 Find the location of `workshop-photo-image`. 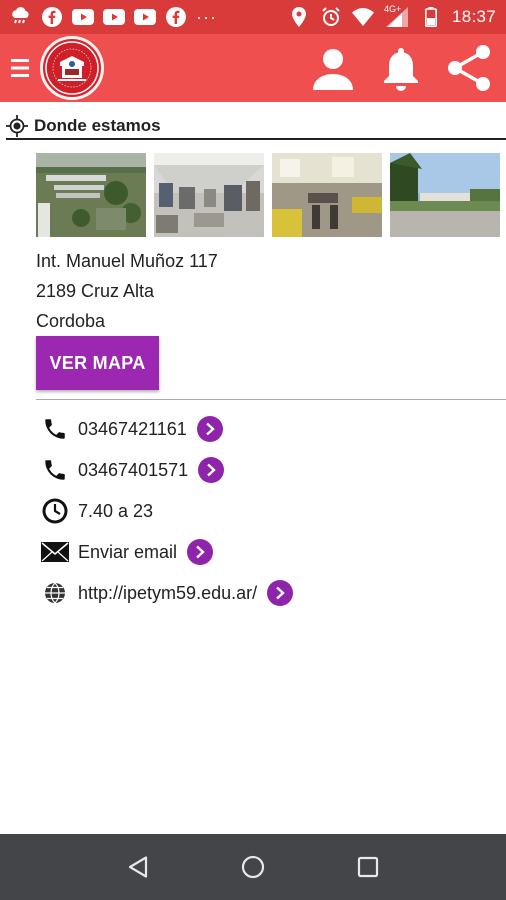

workshop-photo-image is located at coordinates (209, 195).